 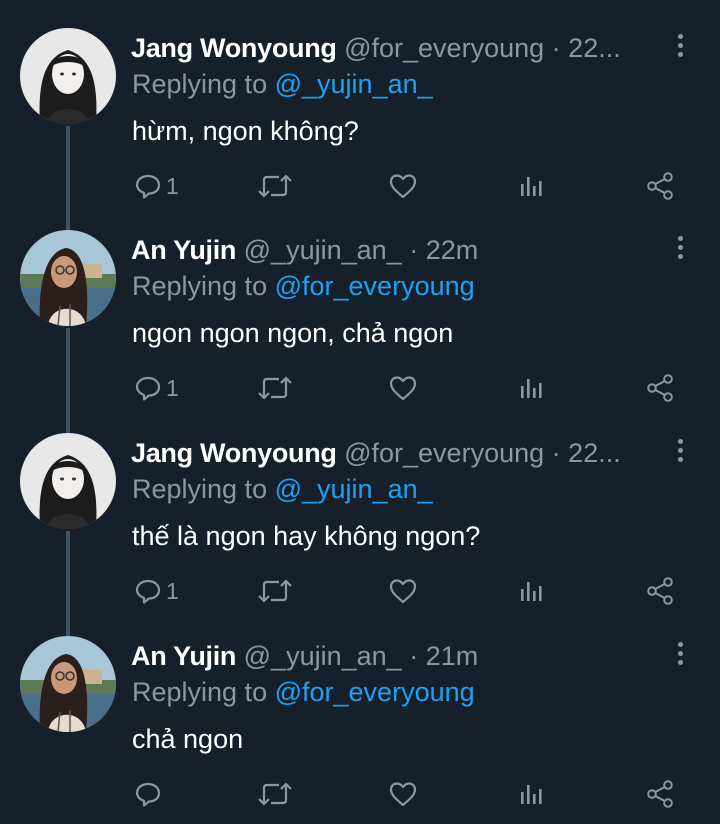 I want to click on timestamp: 22m, so click(x=452, y=250).